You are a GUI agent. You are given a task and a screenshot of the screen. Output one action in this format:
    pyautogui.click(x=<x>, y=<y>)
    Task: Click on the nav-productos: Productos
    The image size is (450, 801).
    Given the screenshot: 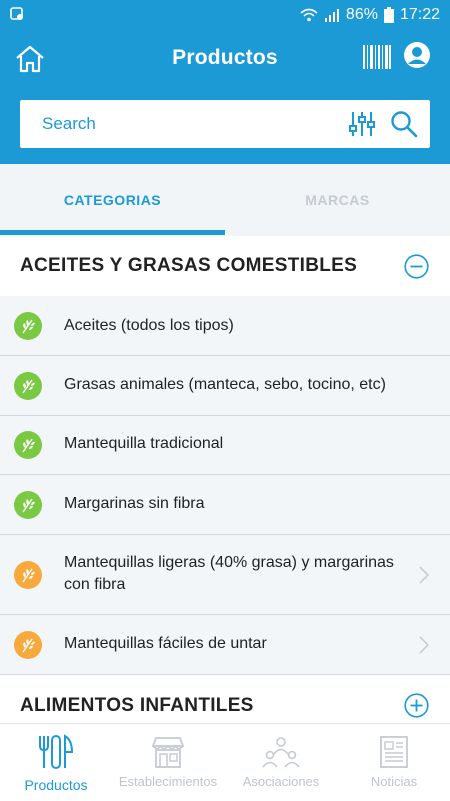 What is the action you would take?
    pyautogui.click(x=56, y=762)
    